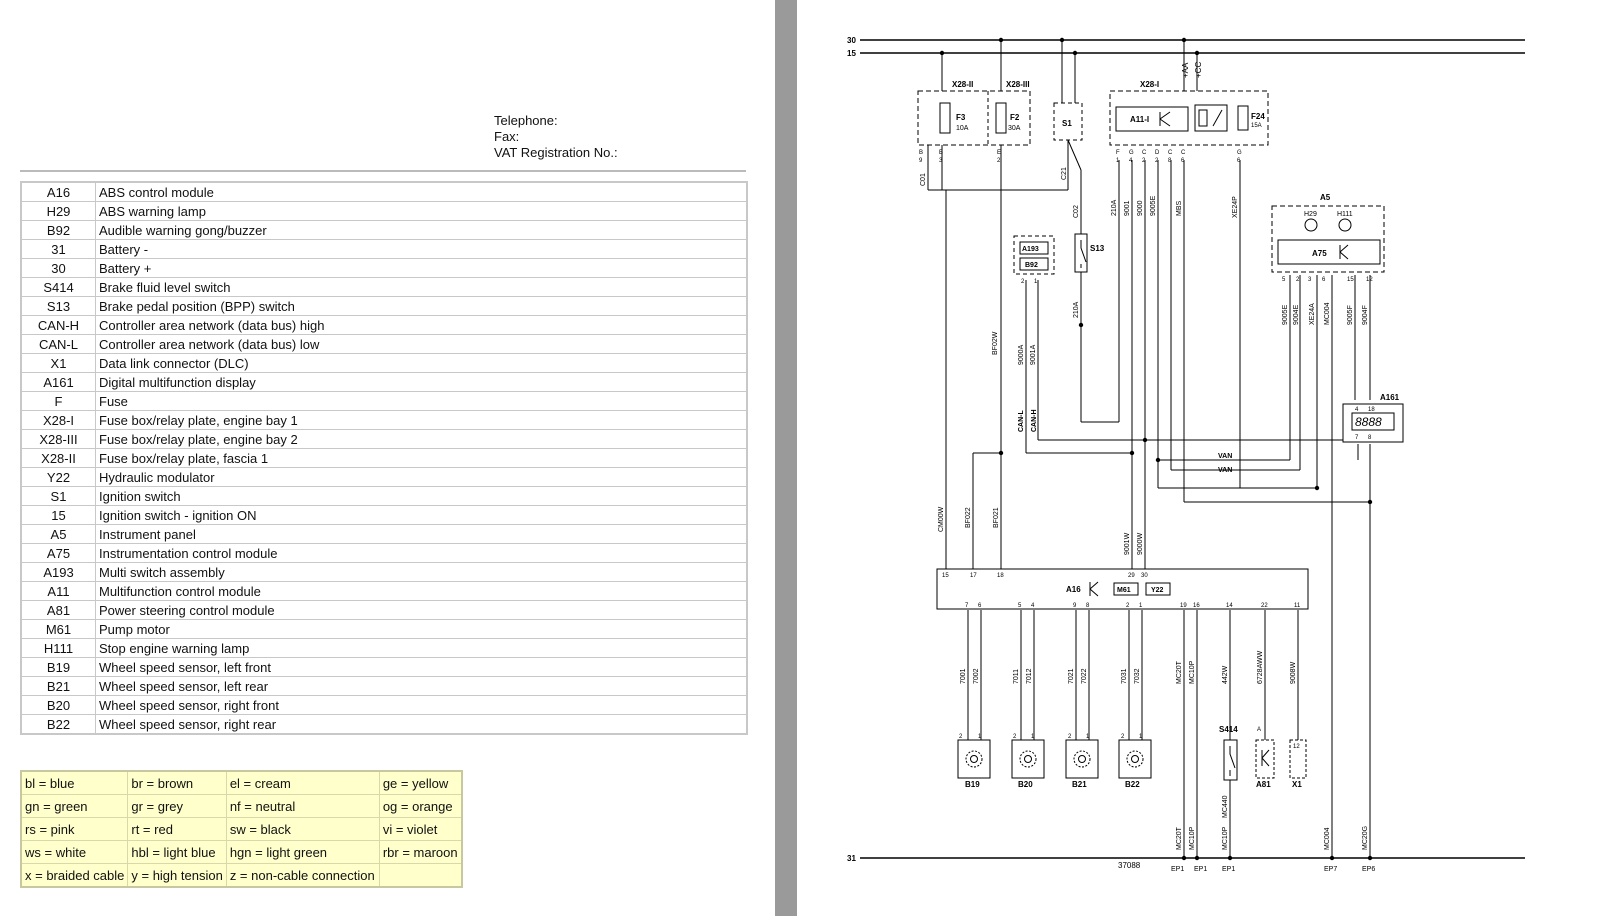 The width and height of the screenshot is (1599, 921). I want to click on pin-label: 5, so click(1284, 280).